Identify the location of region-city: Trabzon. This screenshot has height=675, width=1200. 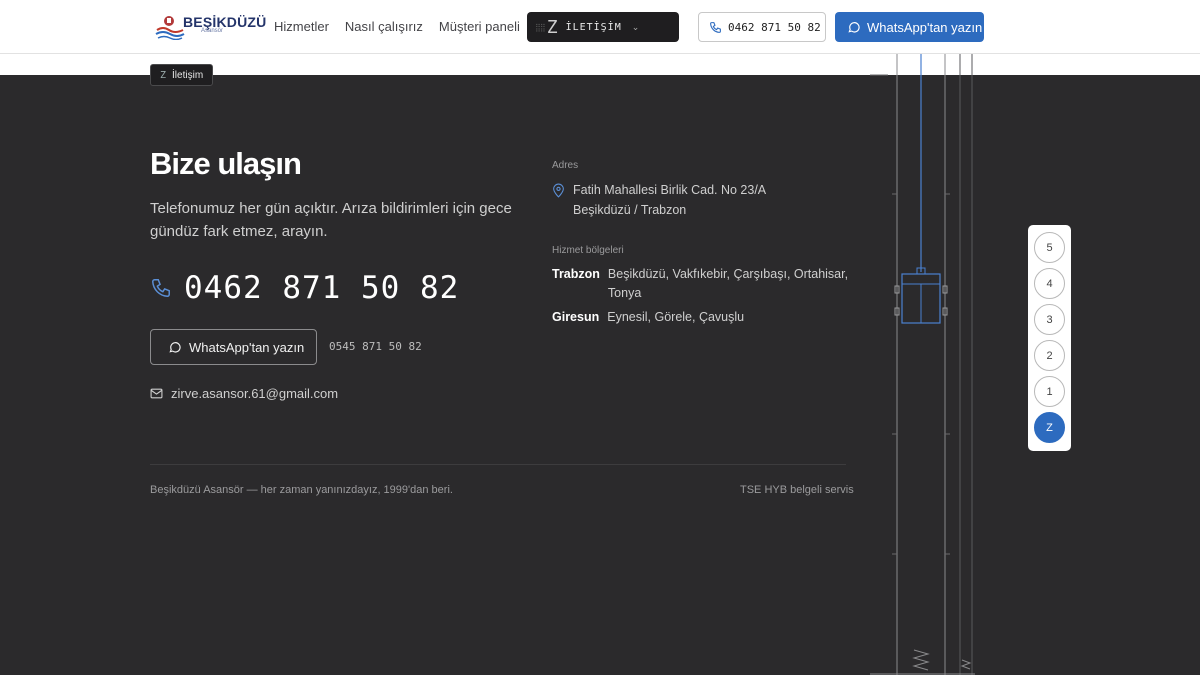
(576, 274).